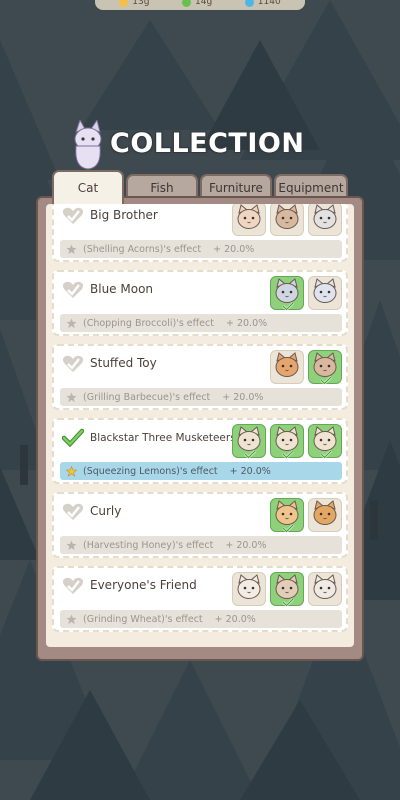  Describe the element at coordinates (147, 397) in the screenshot. I see `effect-text: (Grilling Barbecue)'s effect` at that location.